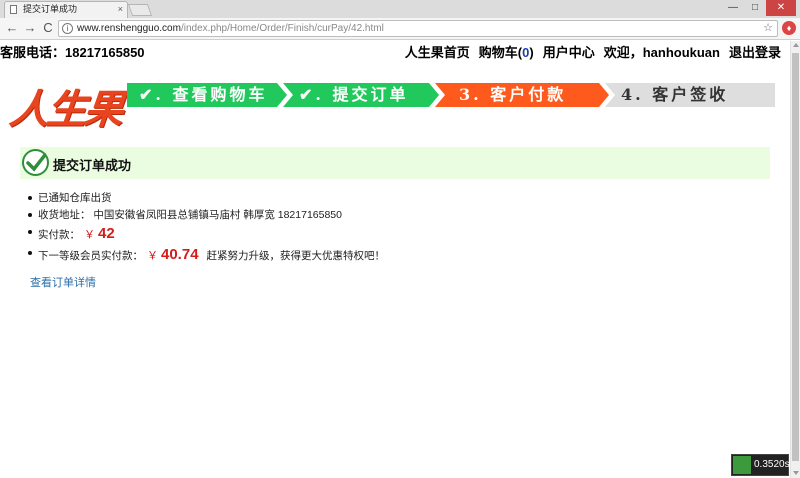 The width and height of the screenshot is (800, 478). What do you see at coordinates (120, 9) in the screenshot?
I see `tab-close-icon: ×` at bounding box center [120, 9].